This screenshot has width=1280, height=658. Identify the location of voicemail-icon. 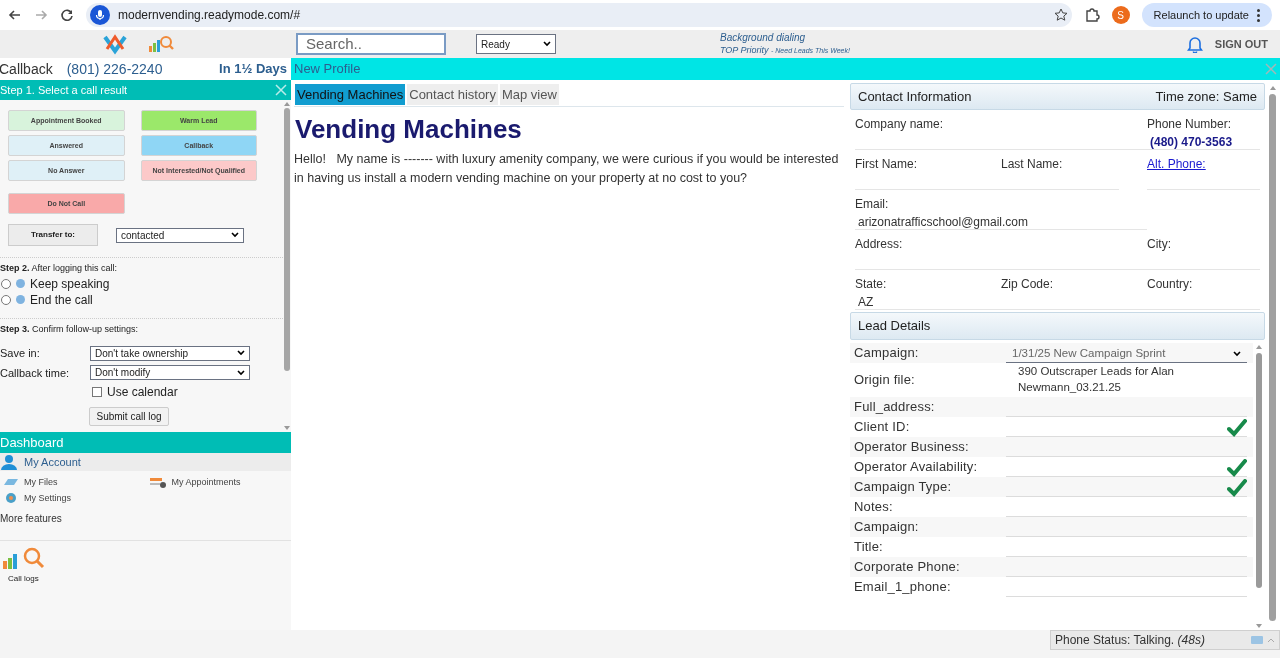
(1257, 640).